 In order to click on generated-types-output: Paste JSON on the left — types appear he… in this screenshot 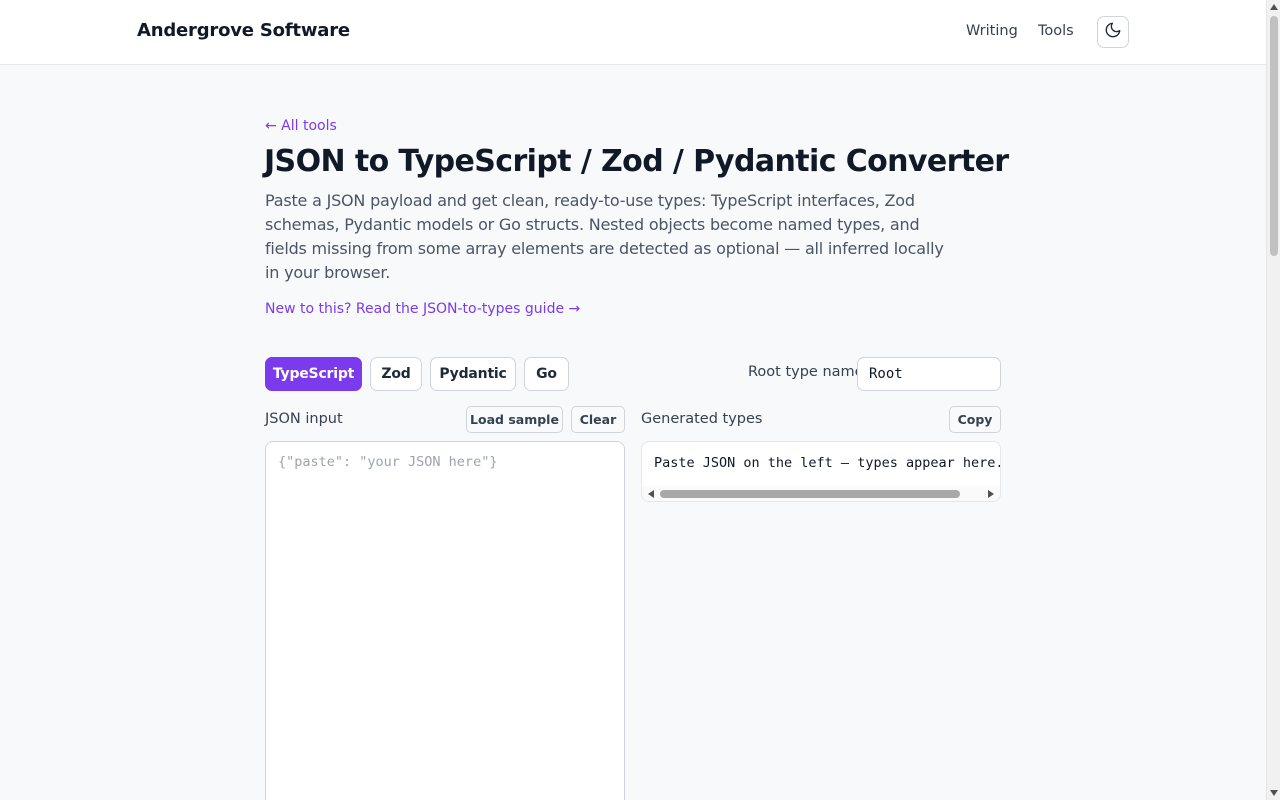, I will do `click(821, 471)`.